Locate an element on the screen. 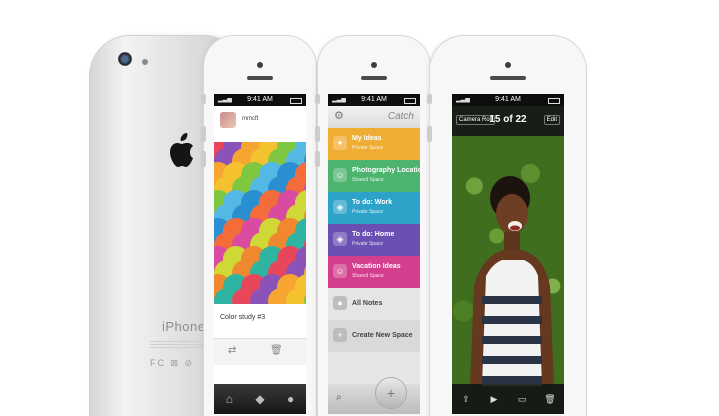 The height and width of the screenshot is (416, 719). photo-laughing-woman is located at coordinates (508, 261).